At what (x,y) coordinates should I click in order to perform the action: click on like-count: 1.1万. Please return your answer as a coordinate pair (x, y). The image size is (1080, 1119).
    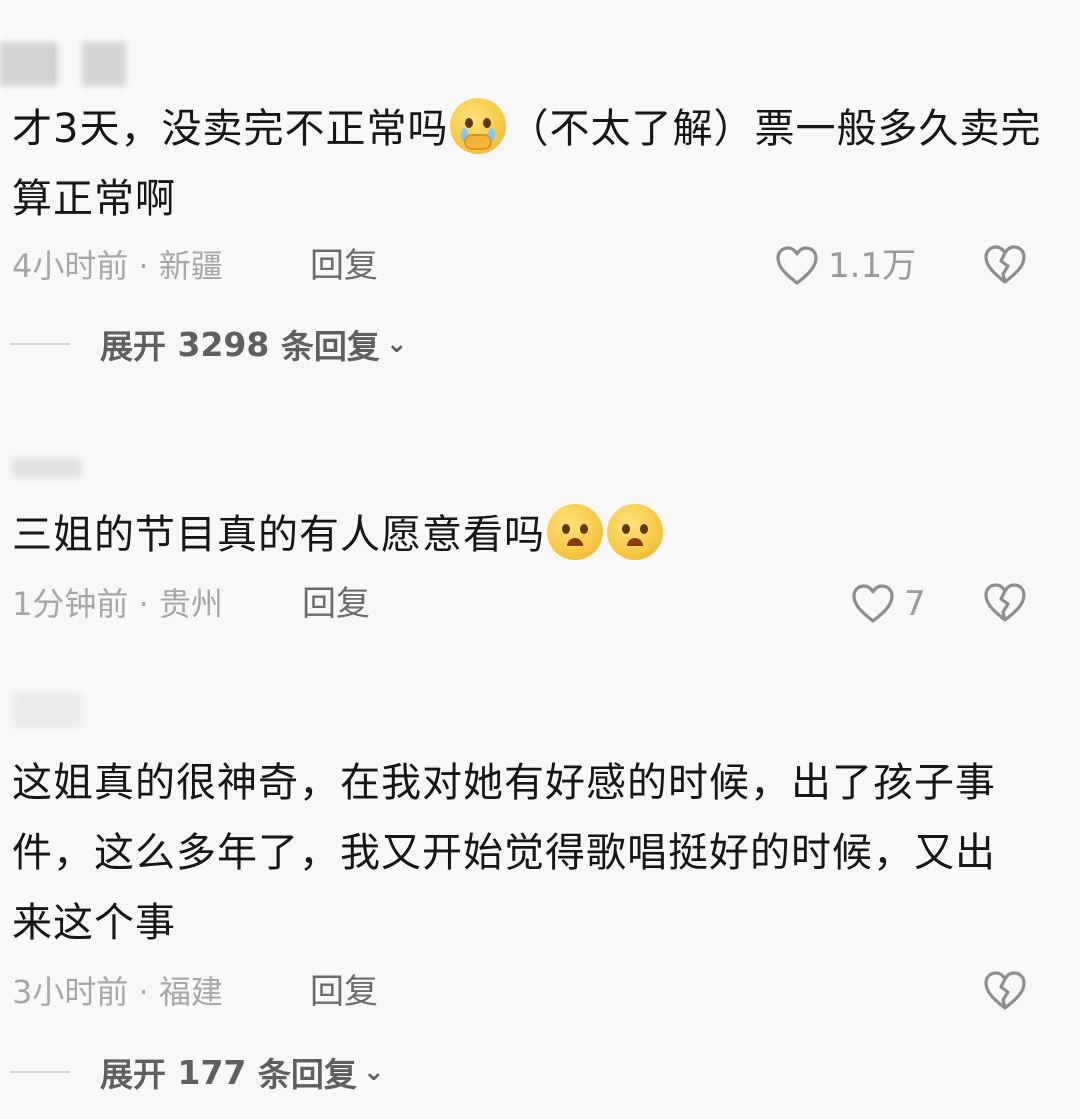
    Looking at the image, I should click on (872, 266).